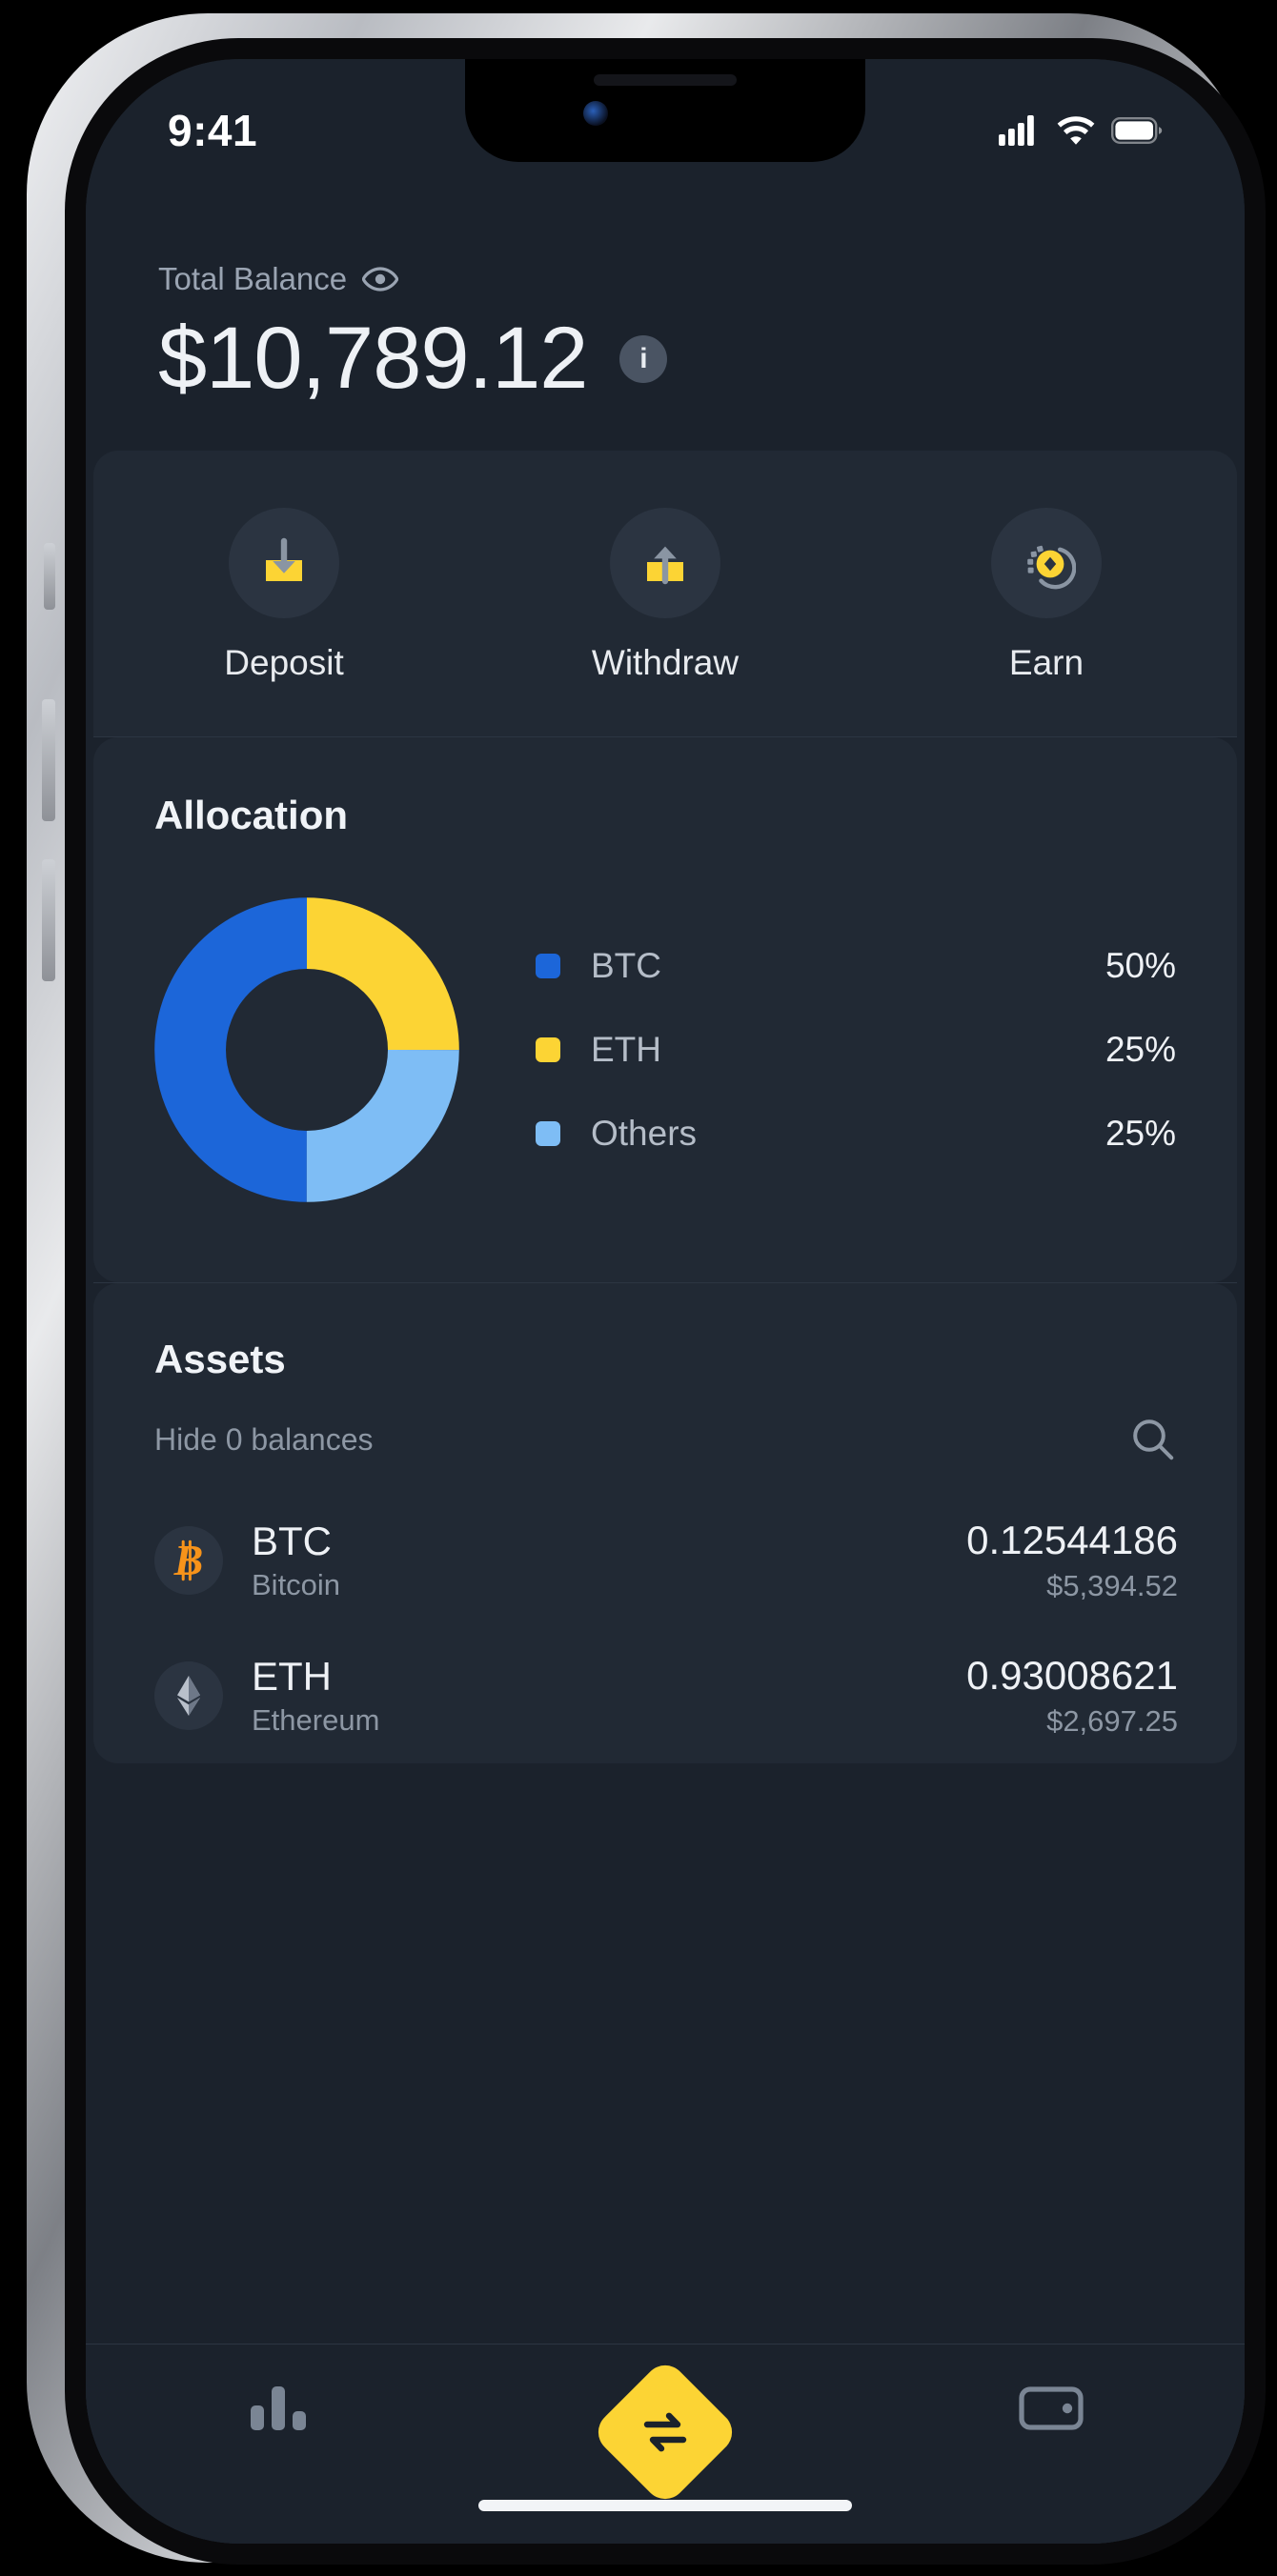  I want to click on home-indicator, so click(665, 2506).